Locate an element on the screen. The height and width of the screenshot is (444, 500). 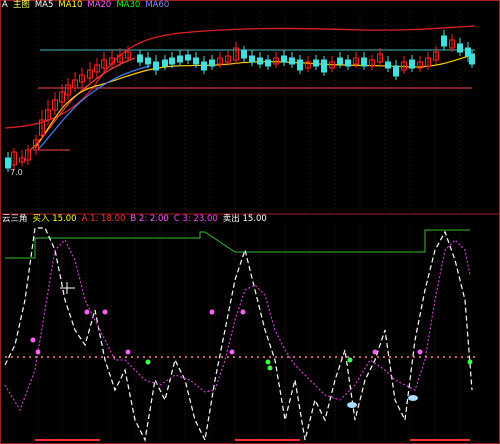
price-header-item: MA5 is located at coordinates (44, 5).